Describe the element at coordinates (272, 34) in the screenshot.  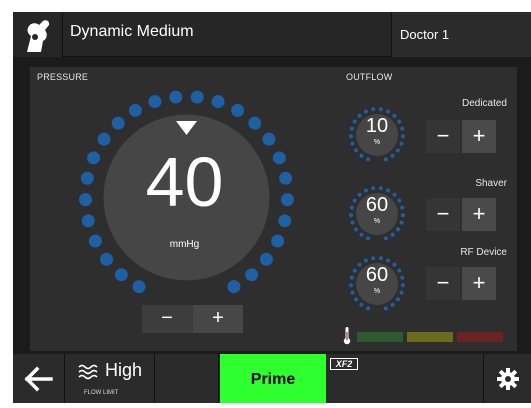
I see `header-bar: Dynamic Medium Doctor 1` at that location.